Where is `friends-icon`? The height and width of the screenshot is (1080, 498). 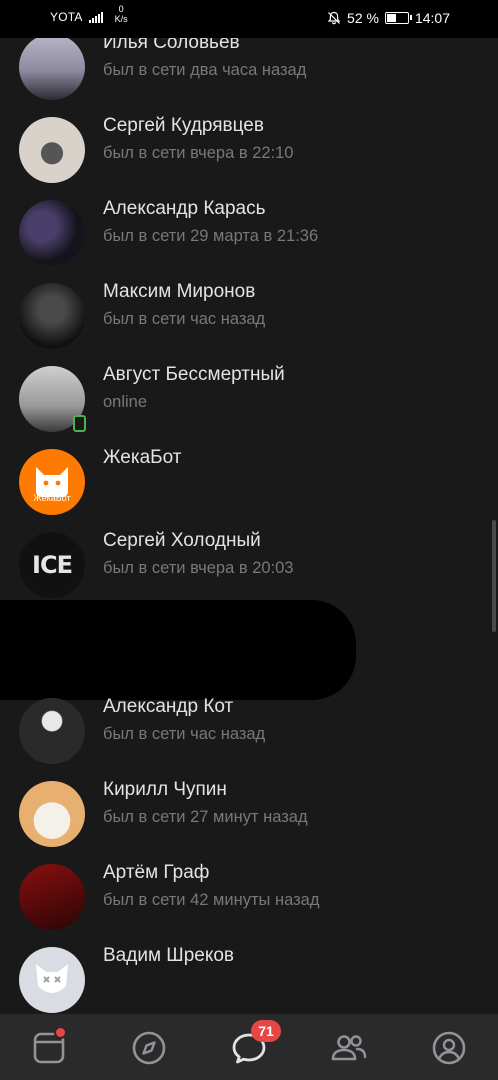
friends-icon is located at coordinates (349, 1048).